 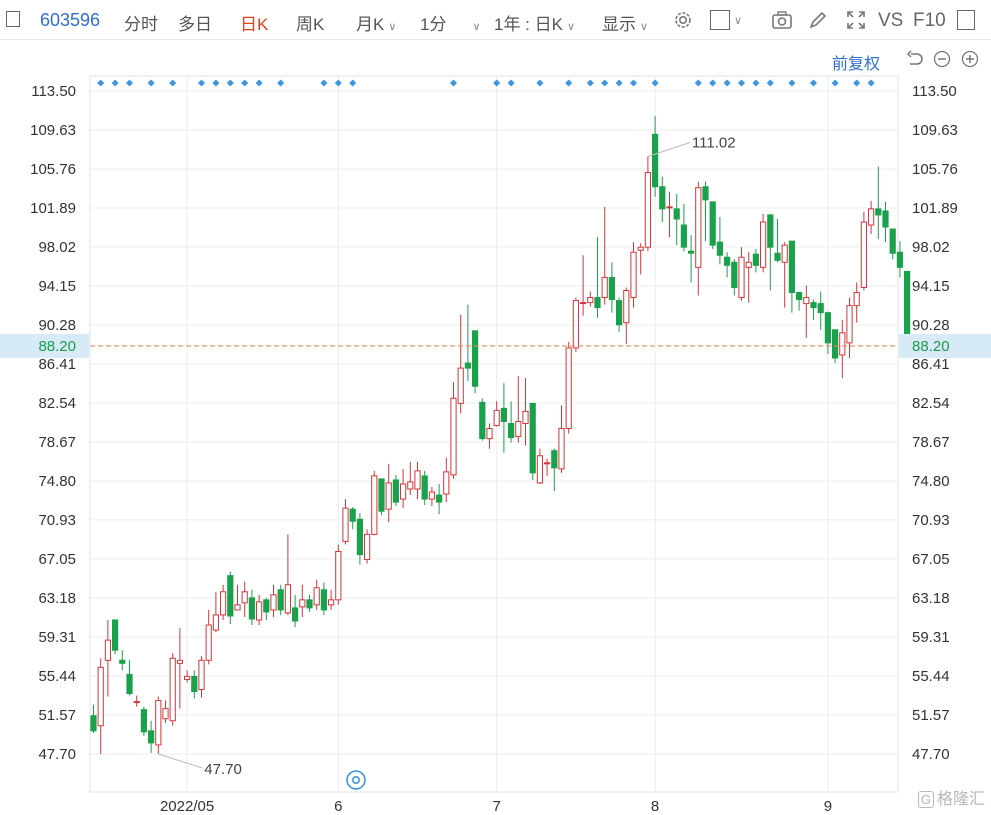 I want to click on y-tick-label-right: 67.05, so click(x=931, y=559).